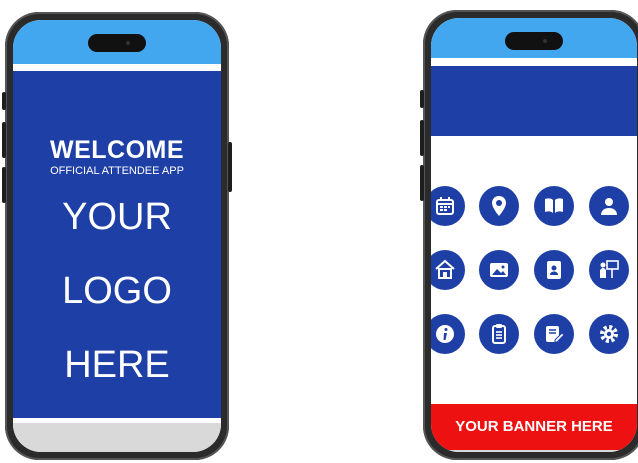 Image resolution: width=638 pixels, height=463 pixels. What do you see at coordinates (534, 101) in the screenshot?
I see `header-bar` at bounding box center [534, 101].